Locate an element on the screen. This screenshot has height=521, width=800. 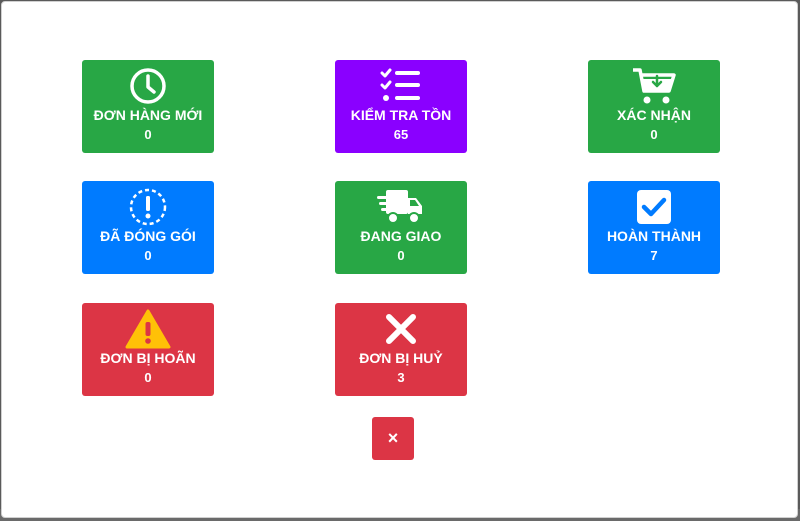
tile-postponed: ĐƠN BỊ HOÃN 0 is located at coordinates (148, 349).